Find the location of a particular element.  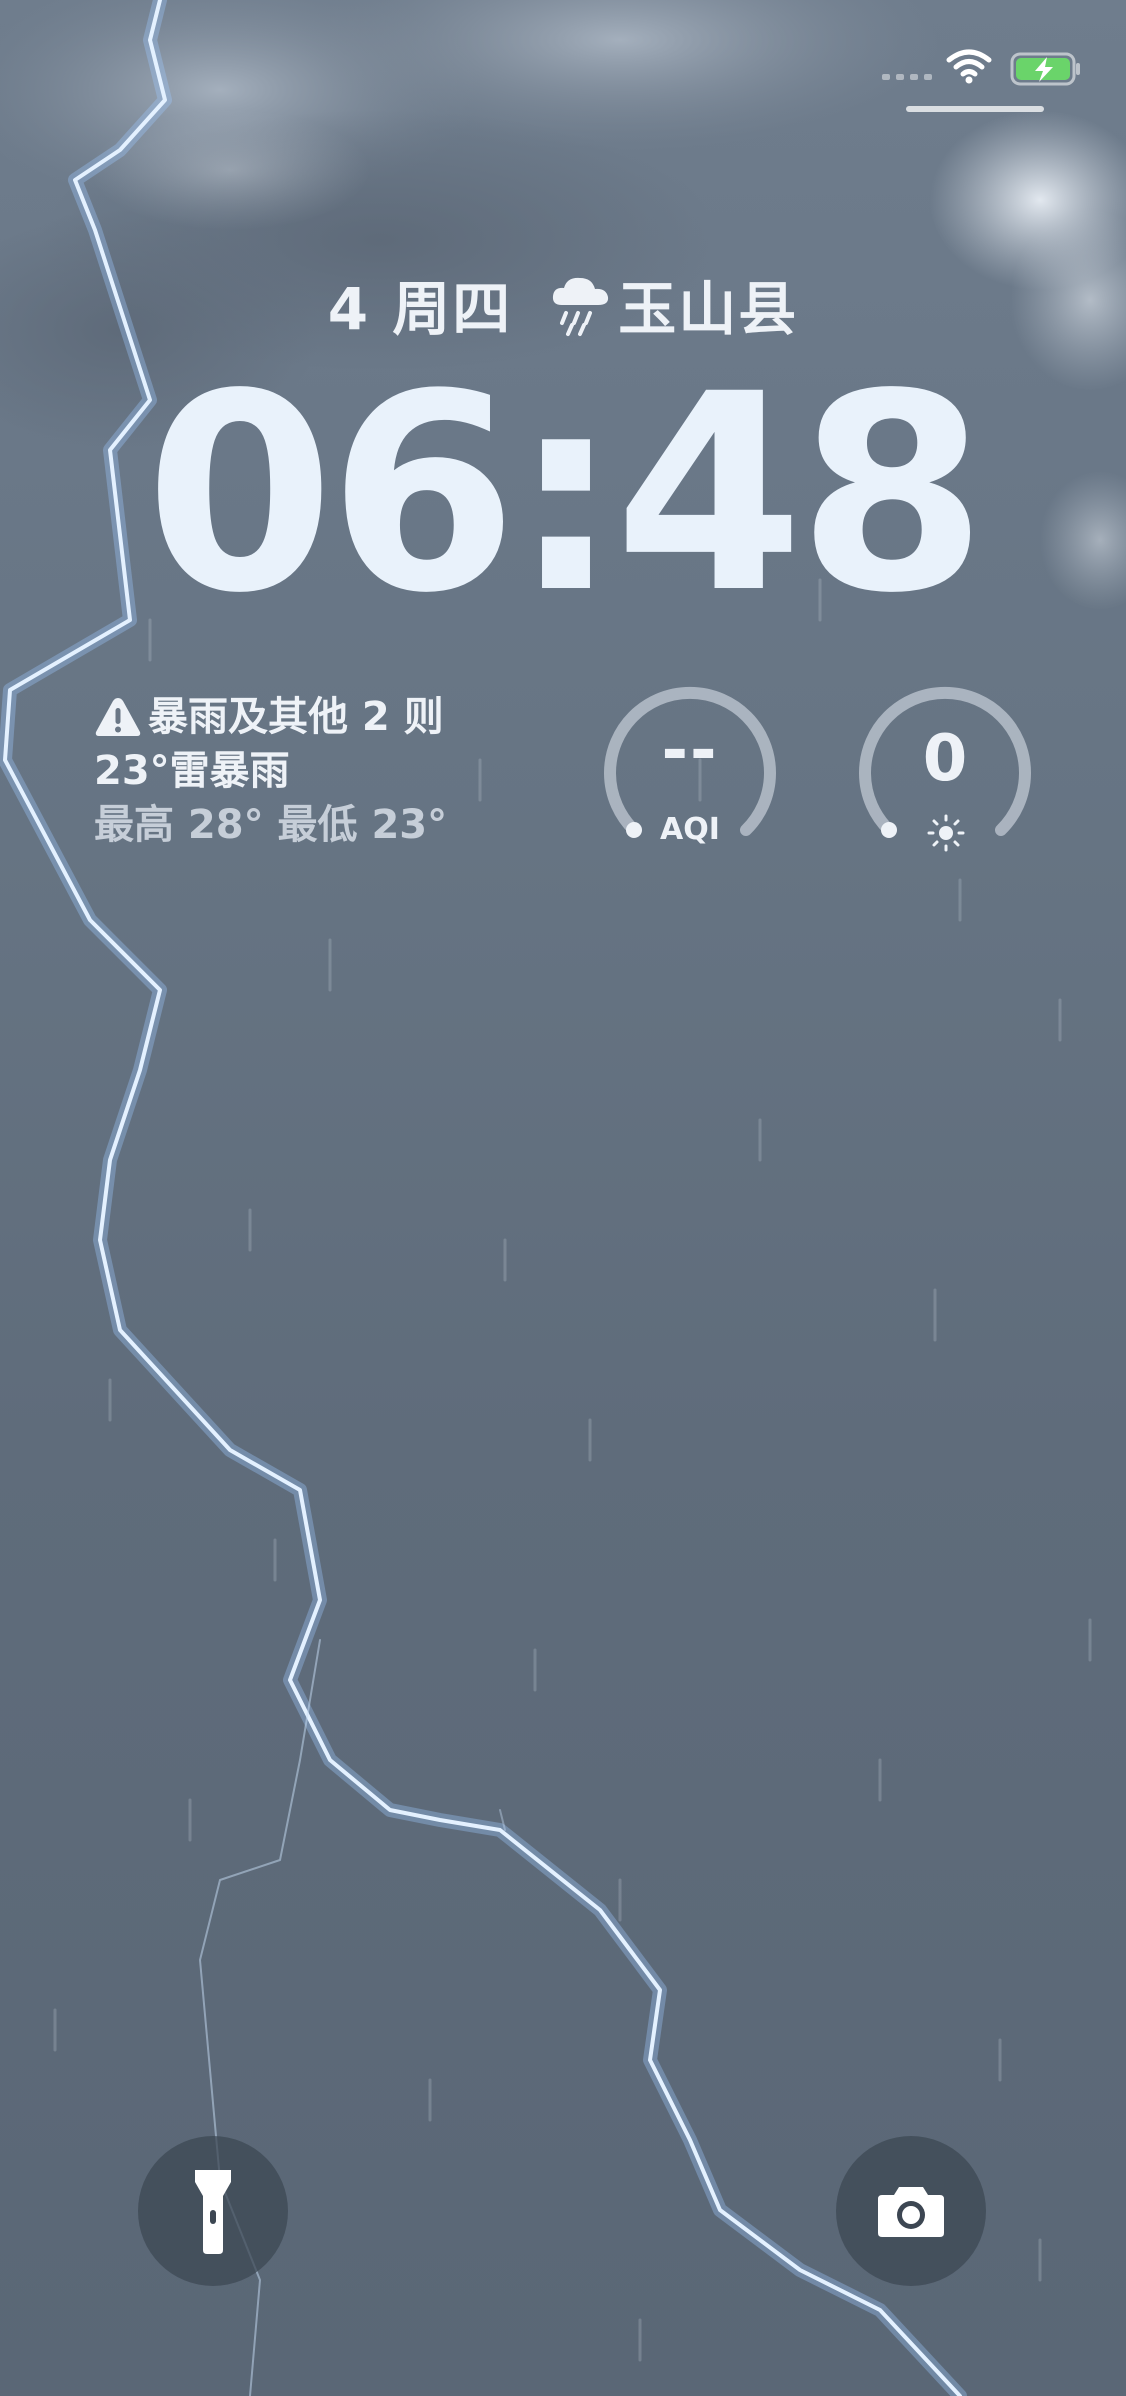

aqi-value: -- is located at coordinates (690, 751).